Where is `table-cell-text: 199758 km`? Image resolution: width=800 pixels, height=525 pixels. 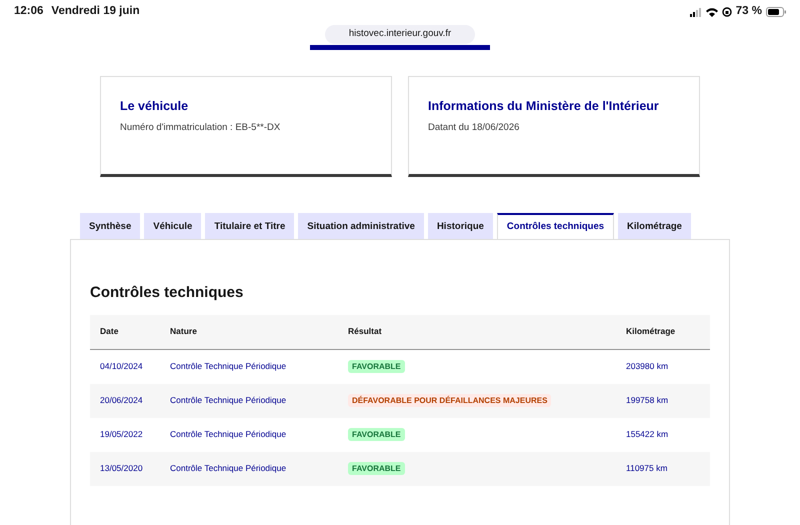
table-cell-text: 199758 km is located at coordinates (648, 401).